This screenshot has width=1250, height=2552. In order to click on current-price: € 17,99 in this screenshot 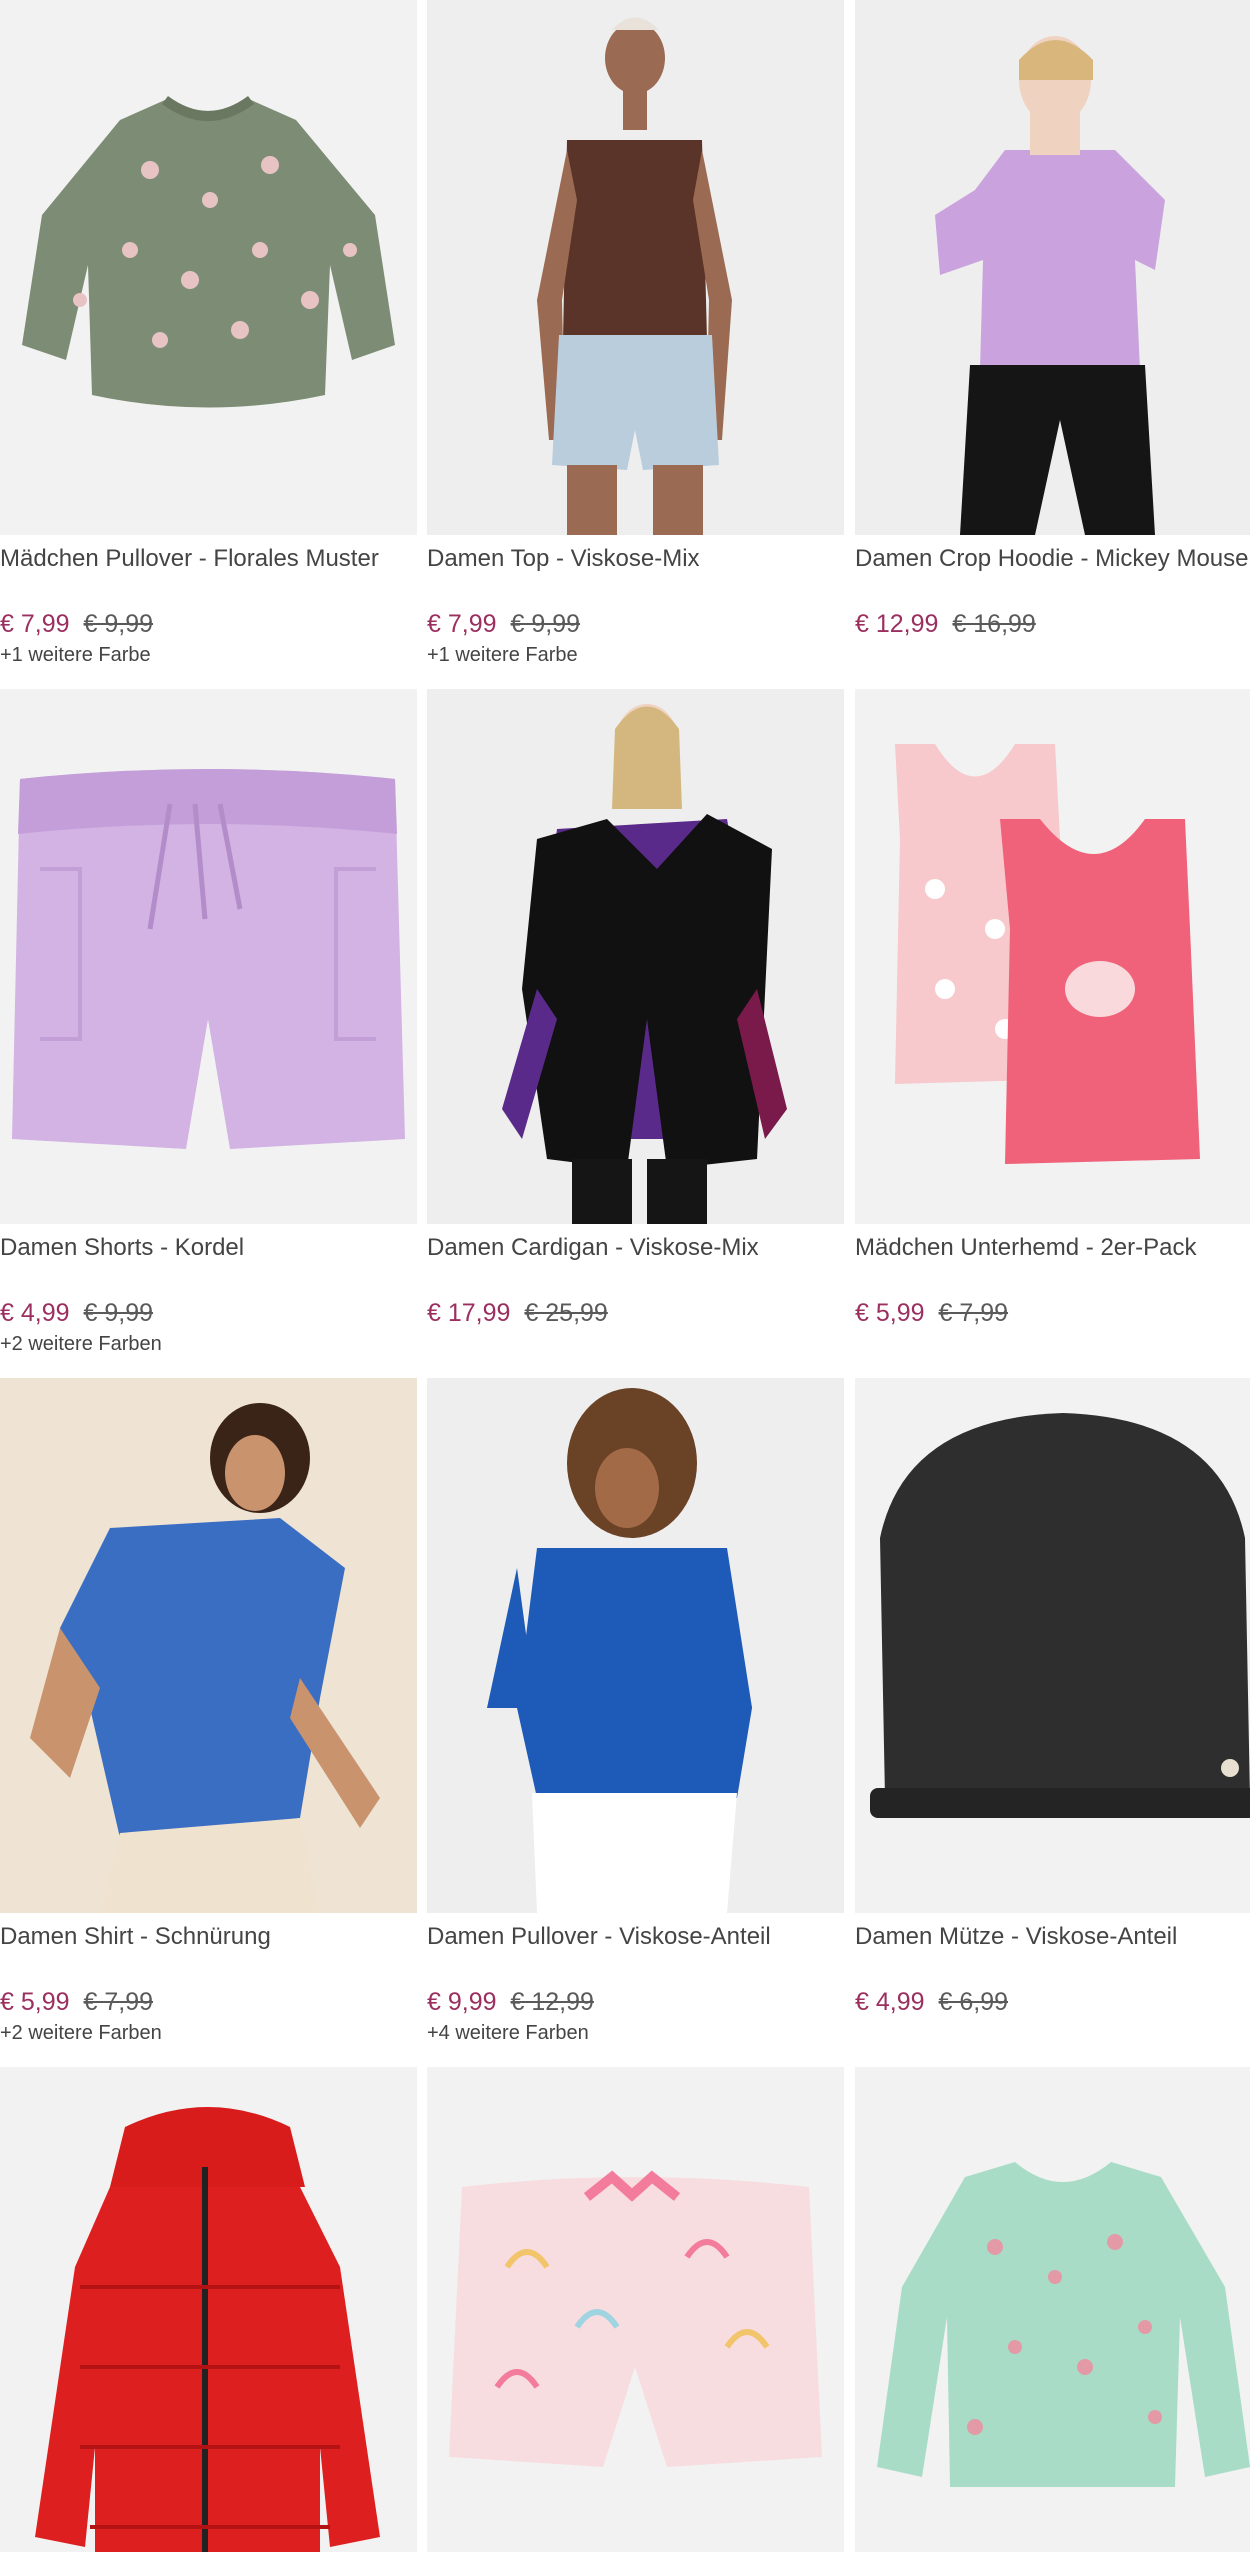, I will do `click(469, 1313)`.